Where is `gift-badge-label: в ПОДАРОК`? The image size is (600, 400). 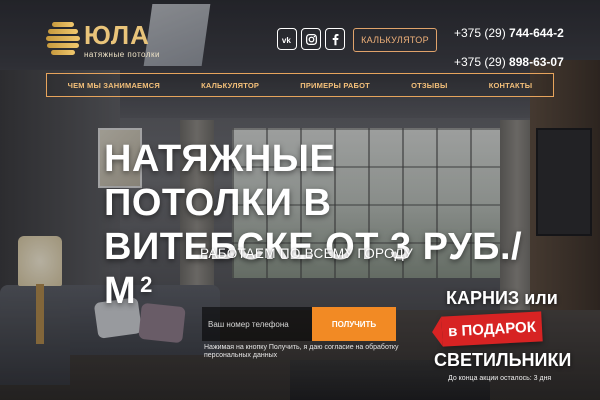
gift-badge-label: в ПОДАРОК is located at coordinates (492, 329).